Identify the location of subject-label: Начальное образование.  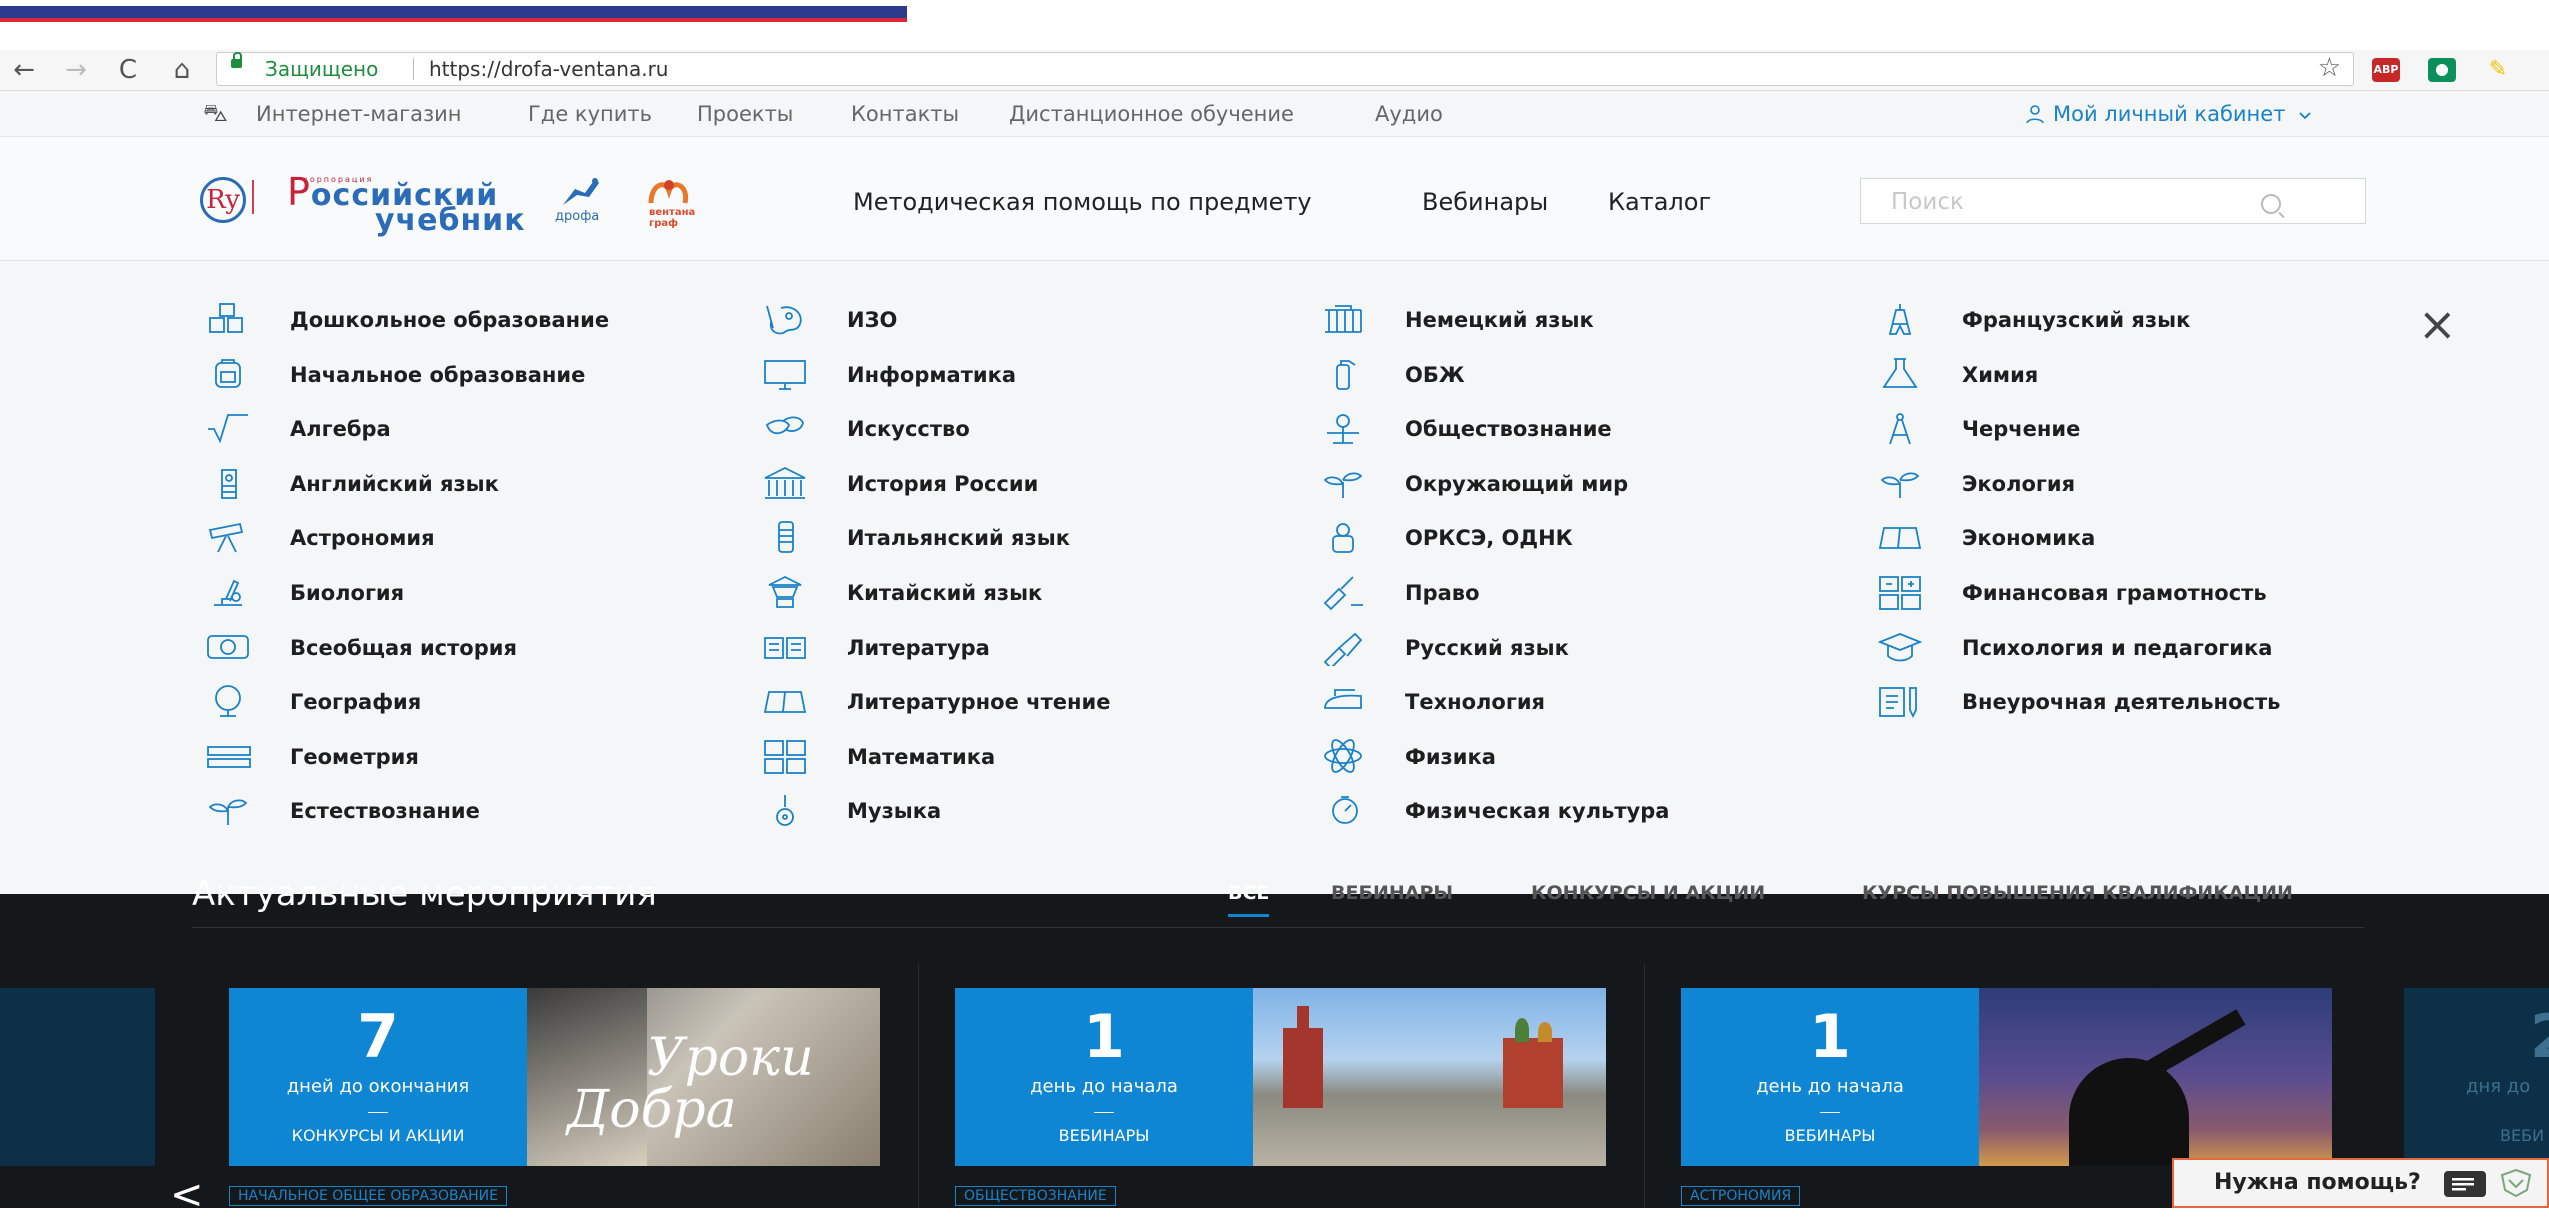
(438, 374).